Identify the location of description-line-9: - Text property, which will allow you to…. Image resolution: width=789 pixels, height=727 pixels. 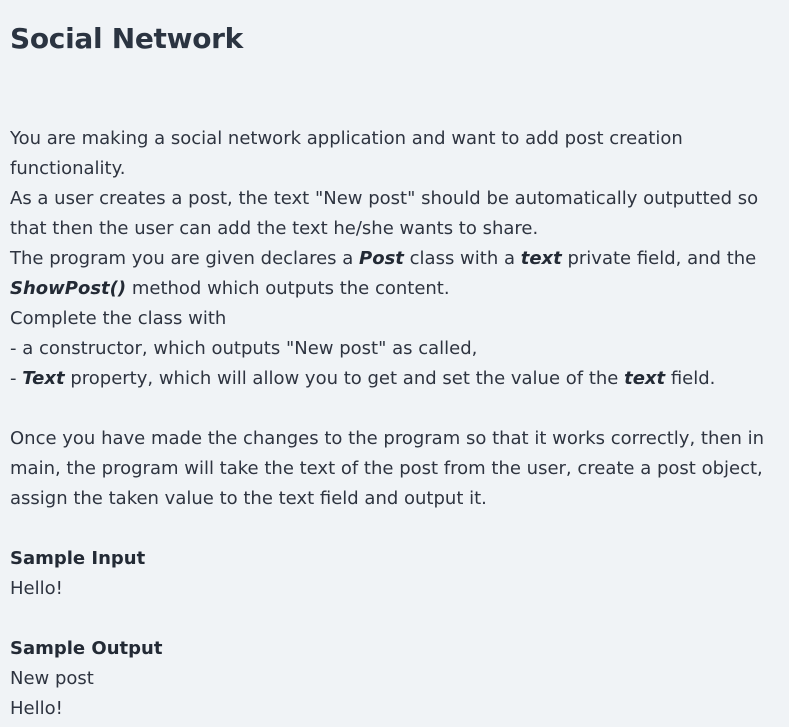
(392, 379).